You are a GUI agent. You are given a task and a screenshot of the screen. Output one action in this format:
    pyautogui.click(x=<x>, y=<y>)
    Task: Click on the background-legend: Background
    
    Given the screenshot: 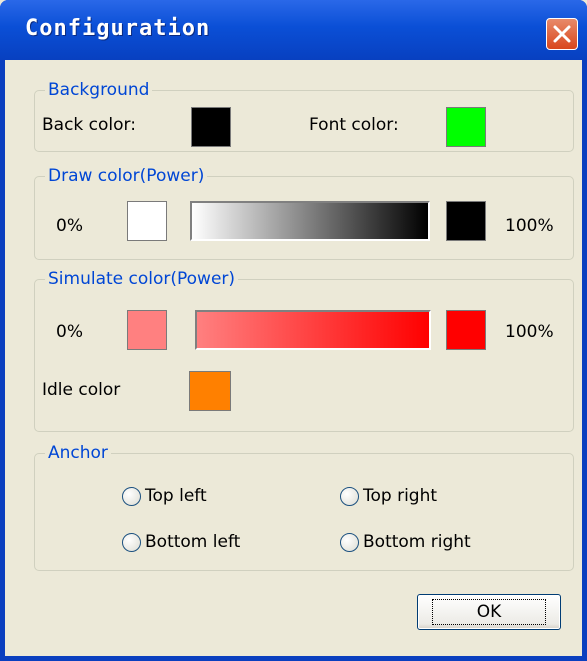 What is the action you would take?
    pyautogui.click(x=99, y=90)
    